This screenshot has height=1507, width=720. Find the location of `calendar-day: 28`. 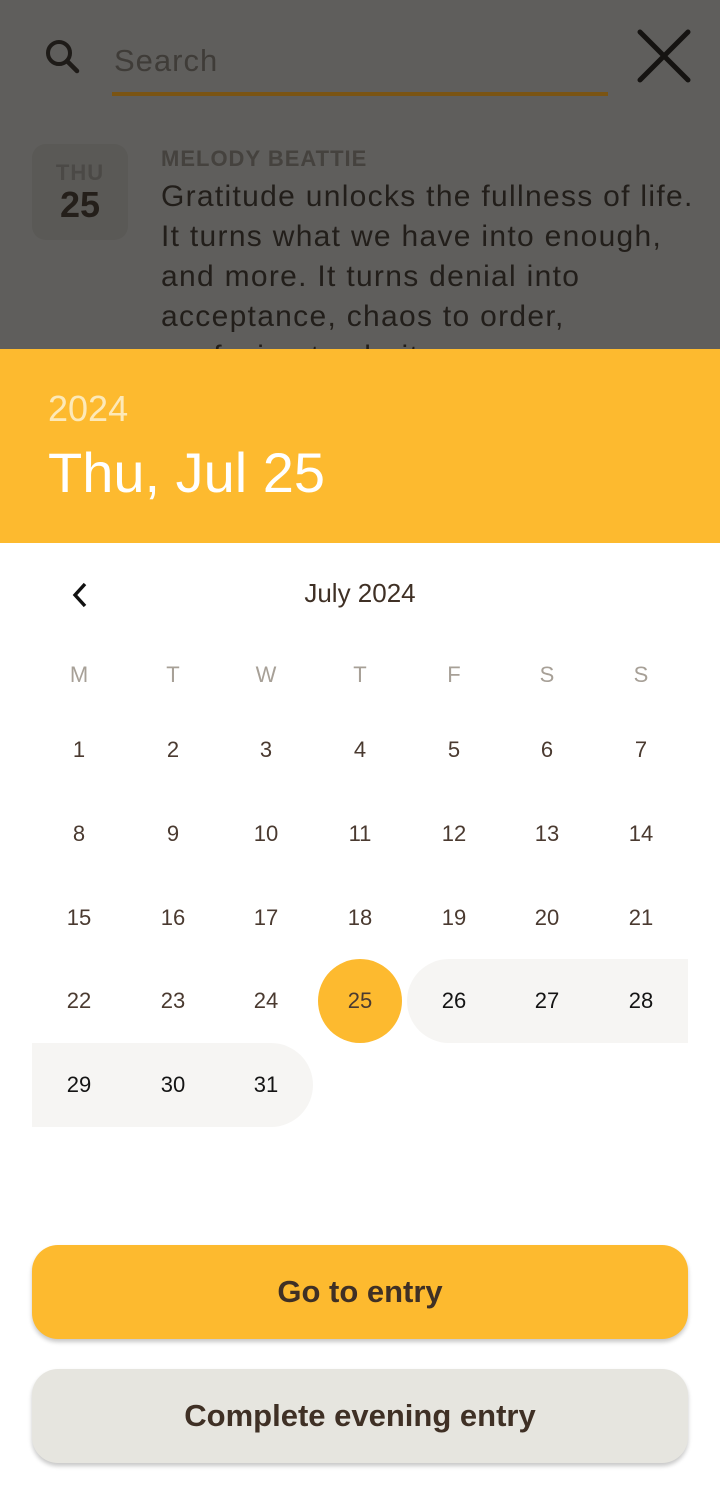

calendar-day: 28 is located at coordinates (641, 1001).